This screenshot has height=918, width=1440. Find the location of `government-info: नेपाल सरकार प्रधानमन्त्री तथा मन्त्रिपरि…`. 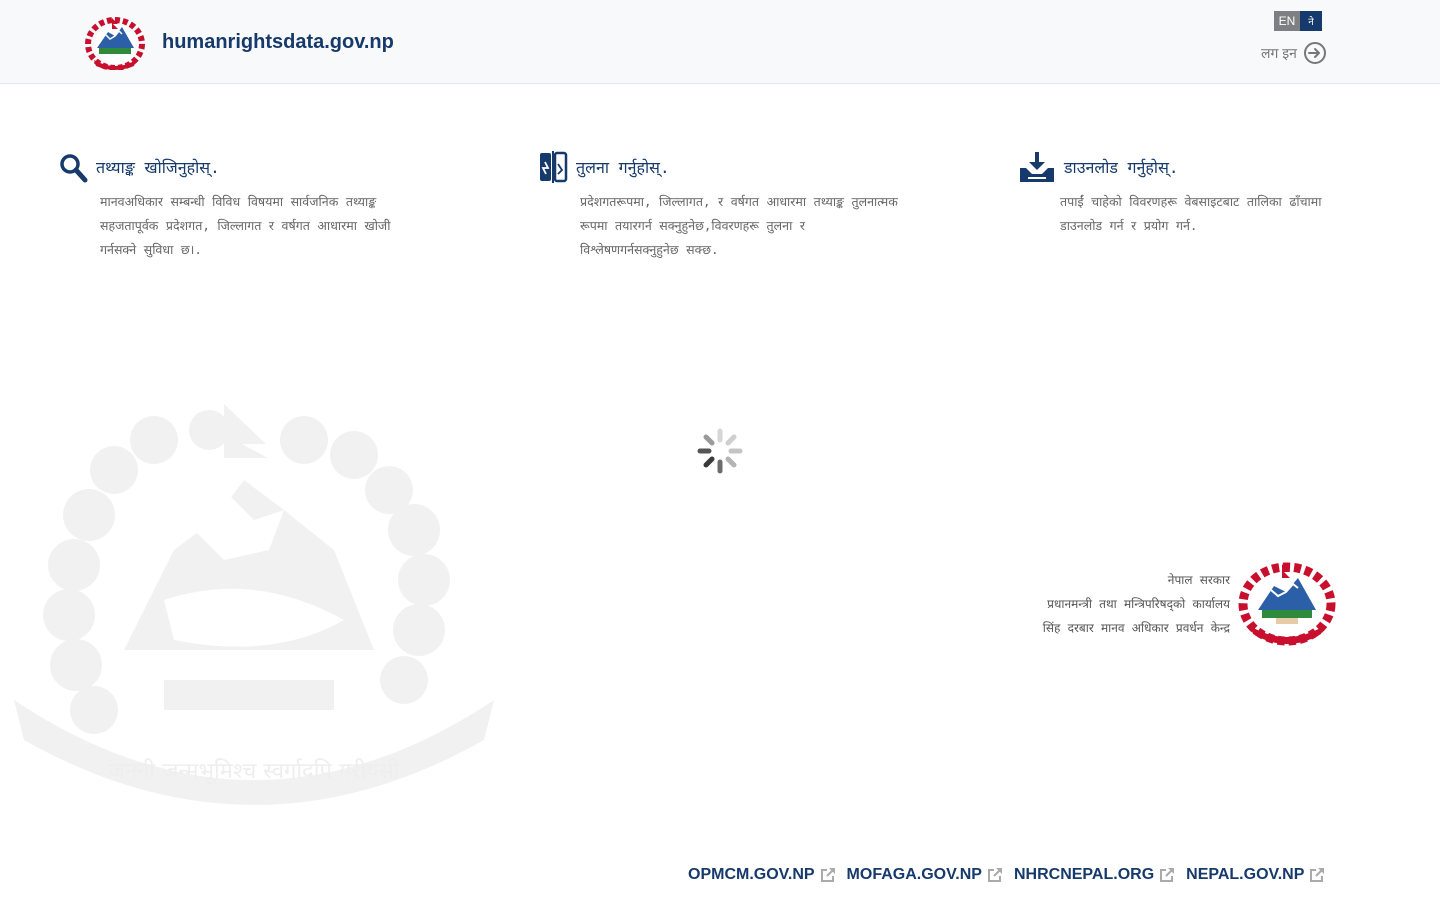

government-info: नेपाल सरकार प्रधानमन्त्री तथा मन्त्रिपरि… is located at coordinates (1085, 604).